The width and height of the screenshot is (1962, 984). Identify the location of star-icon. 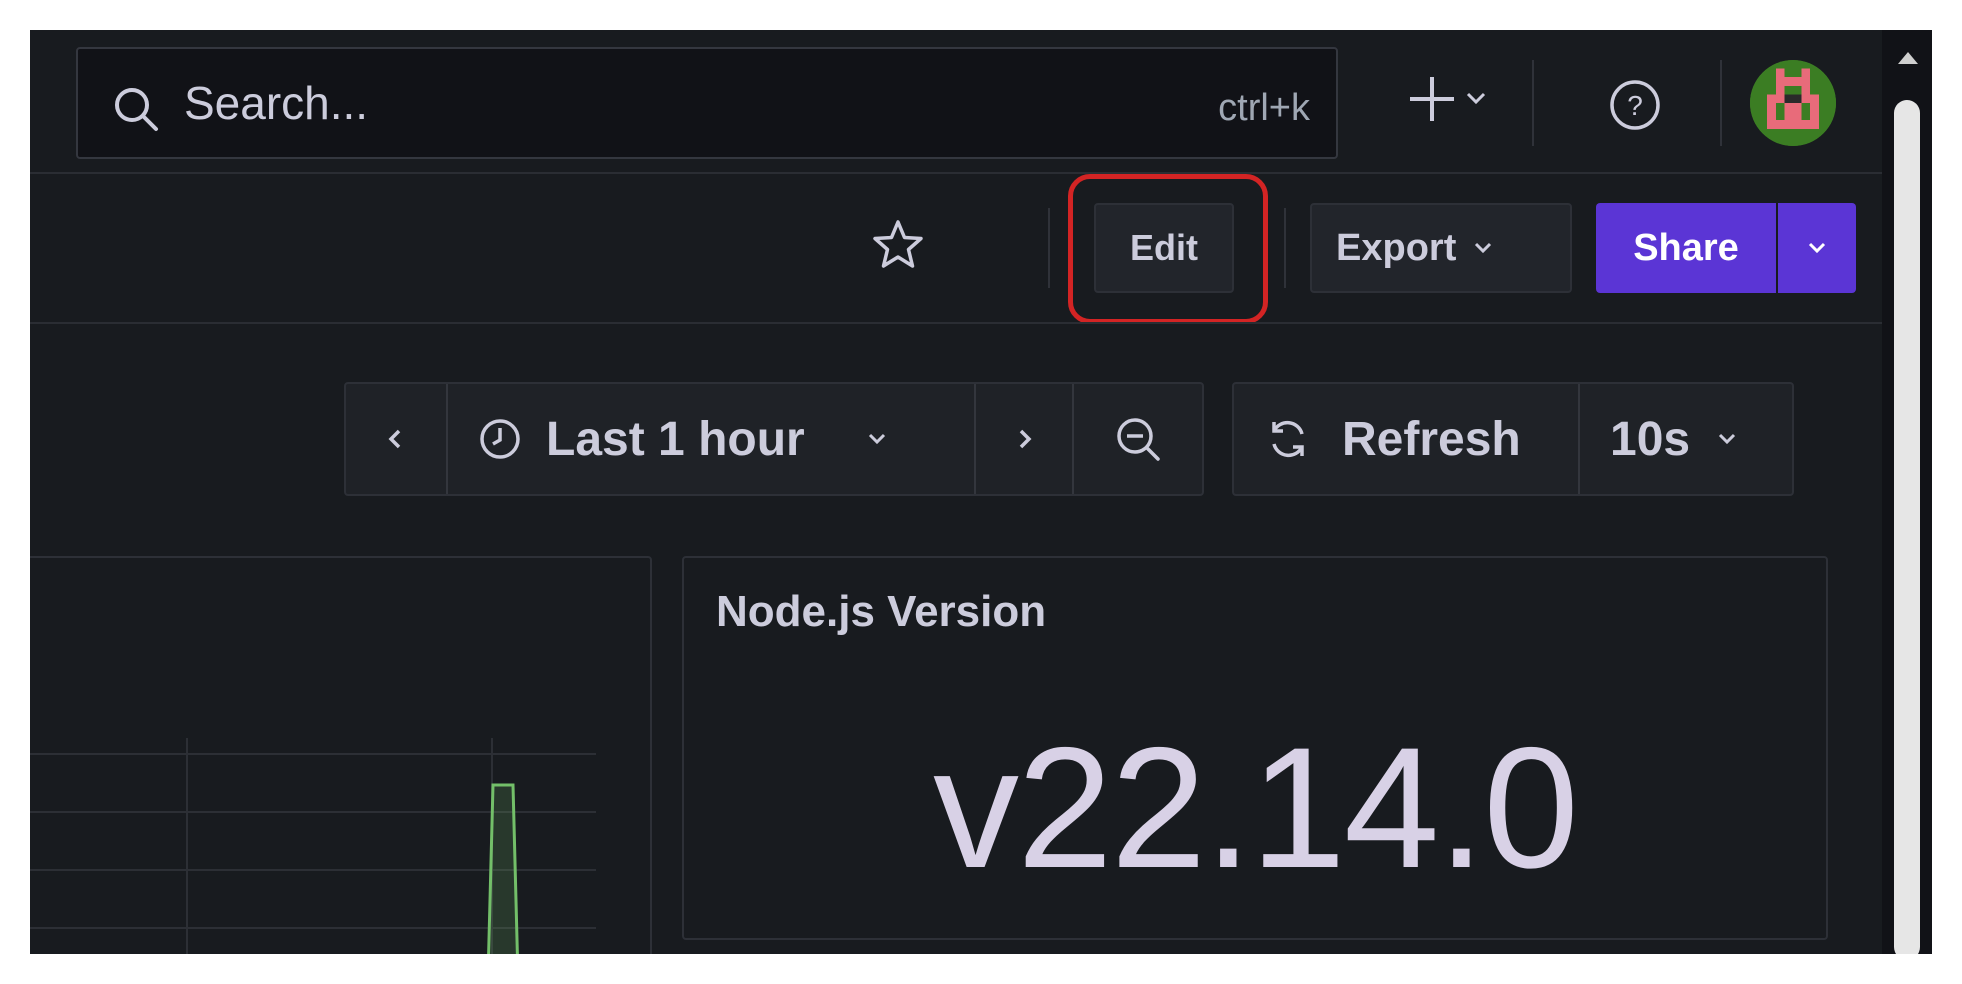
(898, 244).